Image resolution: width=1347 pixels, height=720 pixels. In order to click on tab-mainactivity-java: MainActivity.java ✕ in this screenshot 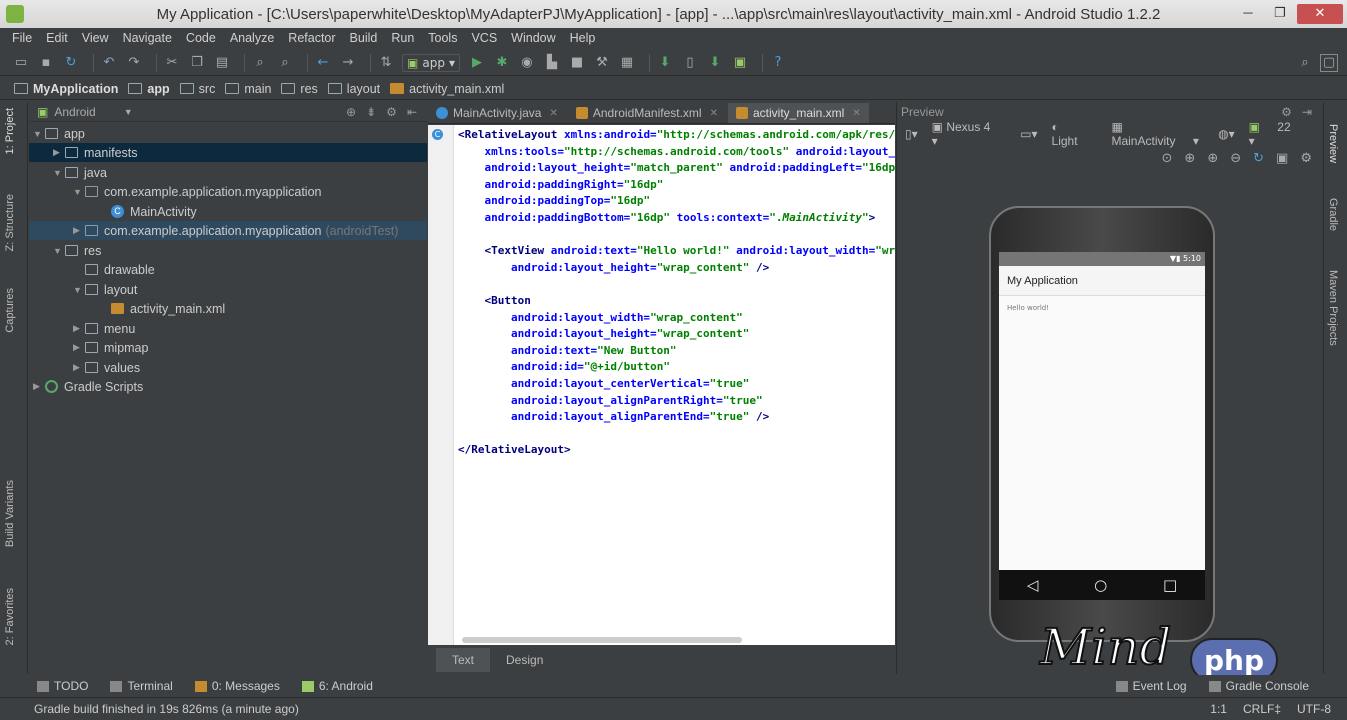, I will do `click(497, 113)`.